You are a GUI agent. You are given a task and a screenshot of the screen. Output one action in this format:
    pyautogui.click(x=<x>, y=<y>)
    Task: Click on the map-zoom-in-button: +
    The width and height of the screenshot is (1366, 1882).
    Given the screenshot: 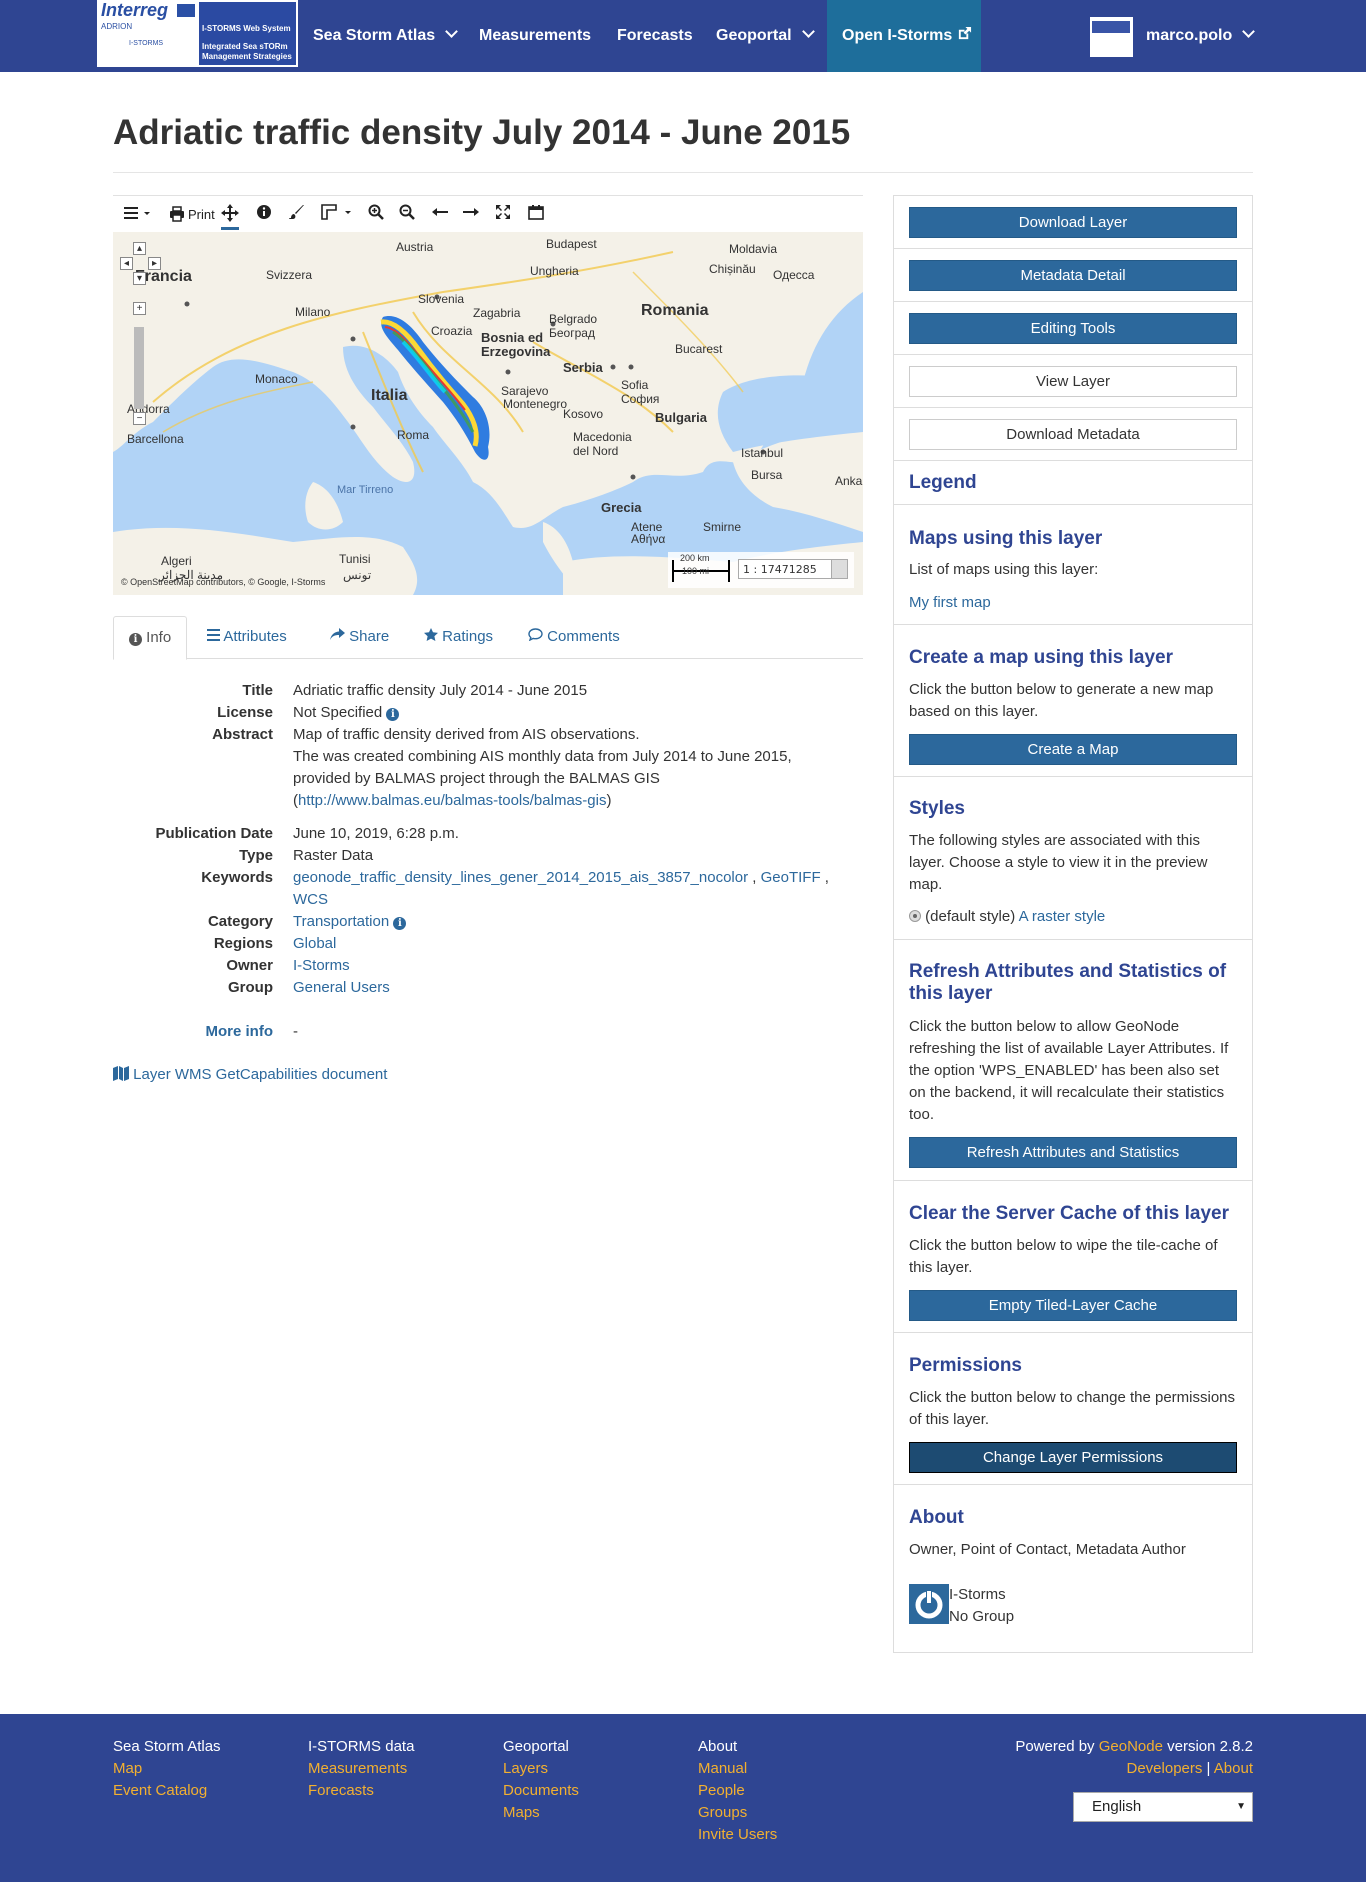 What is the action you would take?
    pyautogui.click(x=139, y=308)
    